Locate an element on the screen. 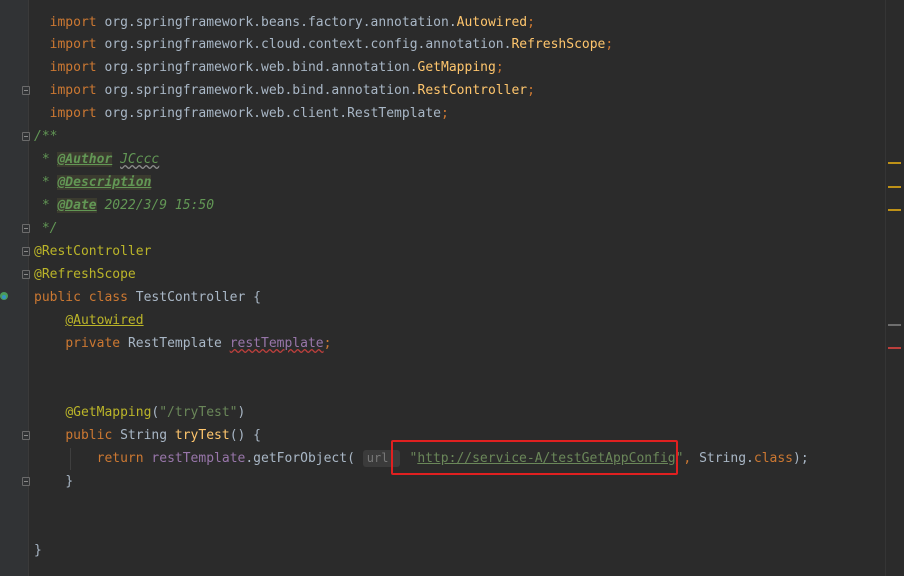  javadoc-value: JCccc is located at coordinates (140, 159).